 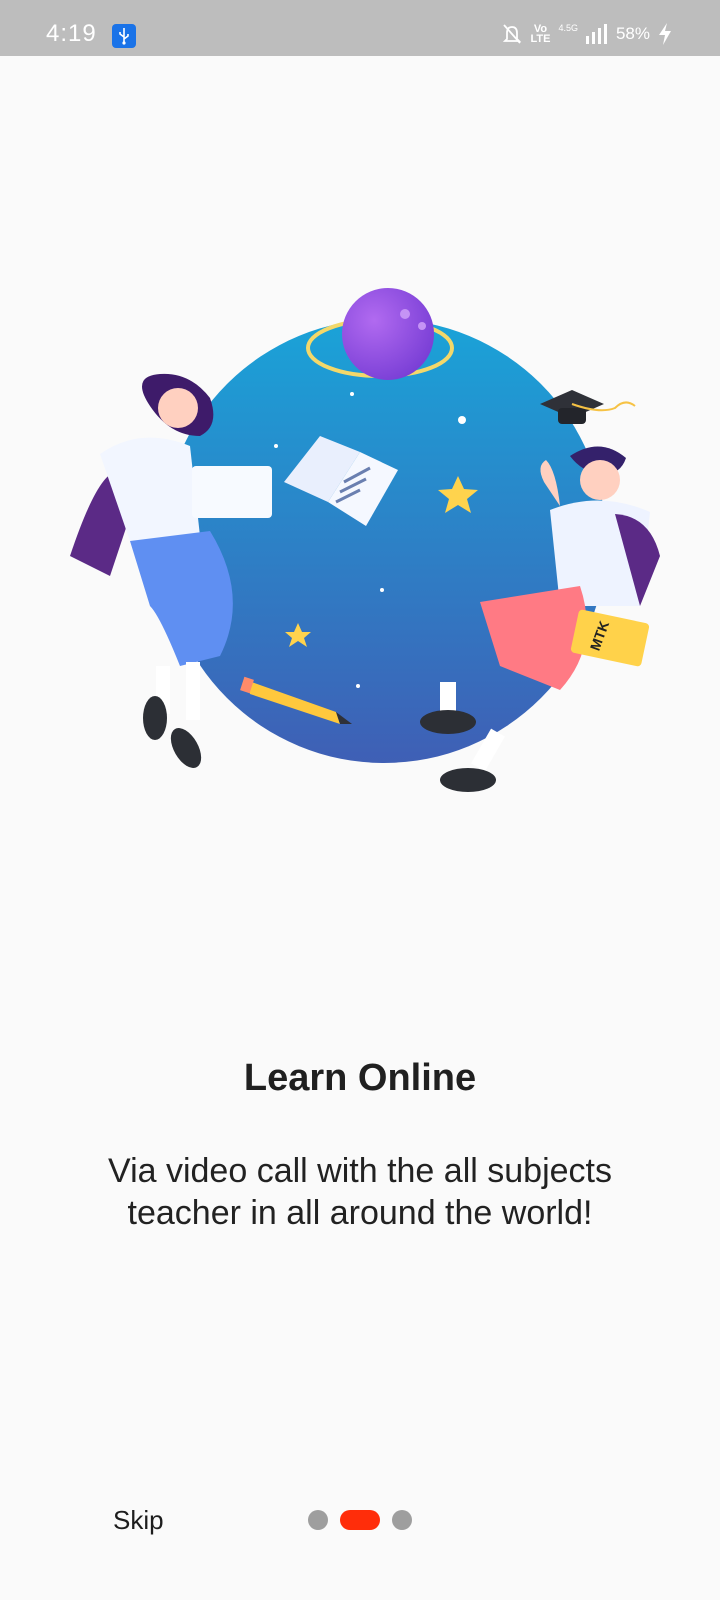 What do you see at coordinates (360, 28) in the screenshot?
I see `status-bar: 4:19 Vo LTE 4.5G 58%` at bounding box center [360, 28].